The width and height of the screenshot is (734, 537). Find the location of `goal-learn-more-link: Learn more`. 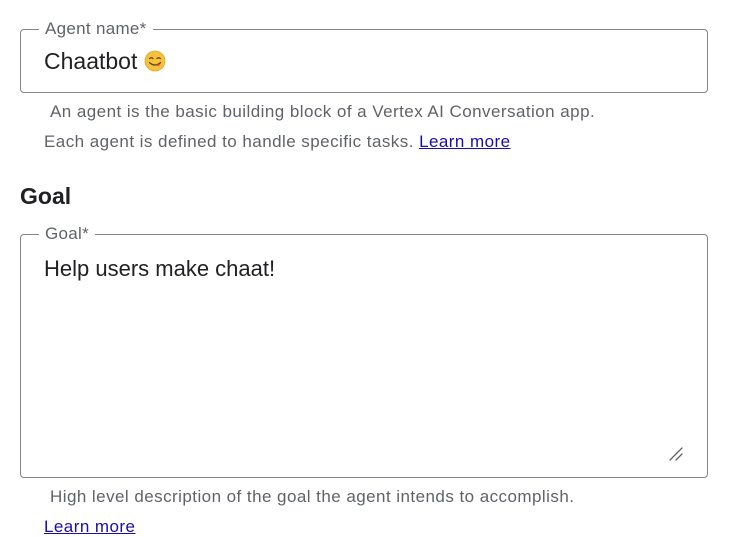

goal-learn-more-link: Learn more is located at coordinates (89, 526).